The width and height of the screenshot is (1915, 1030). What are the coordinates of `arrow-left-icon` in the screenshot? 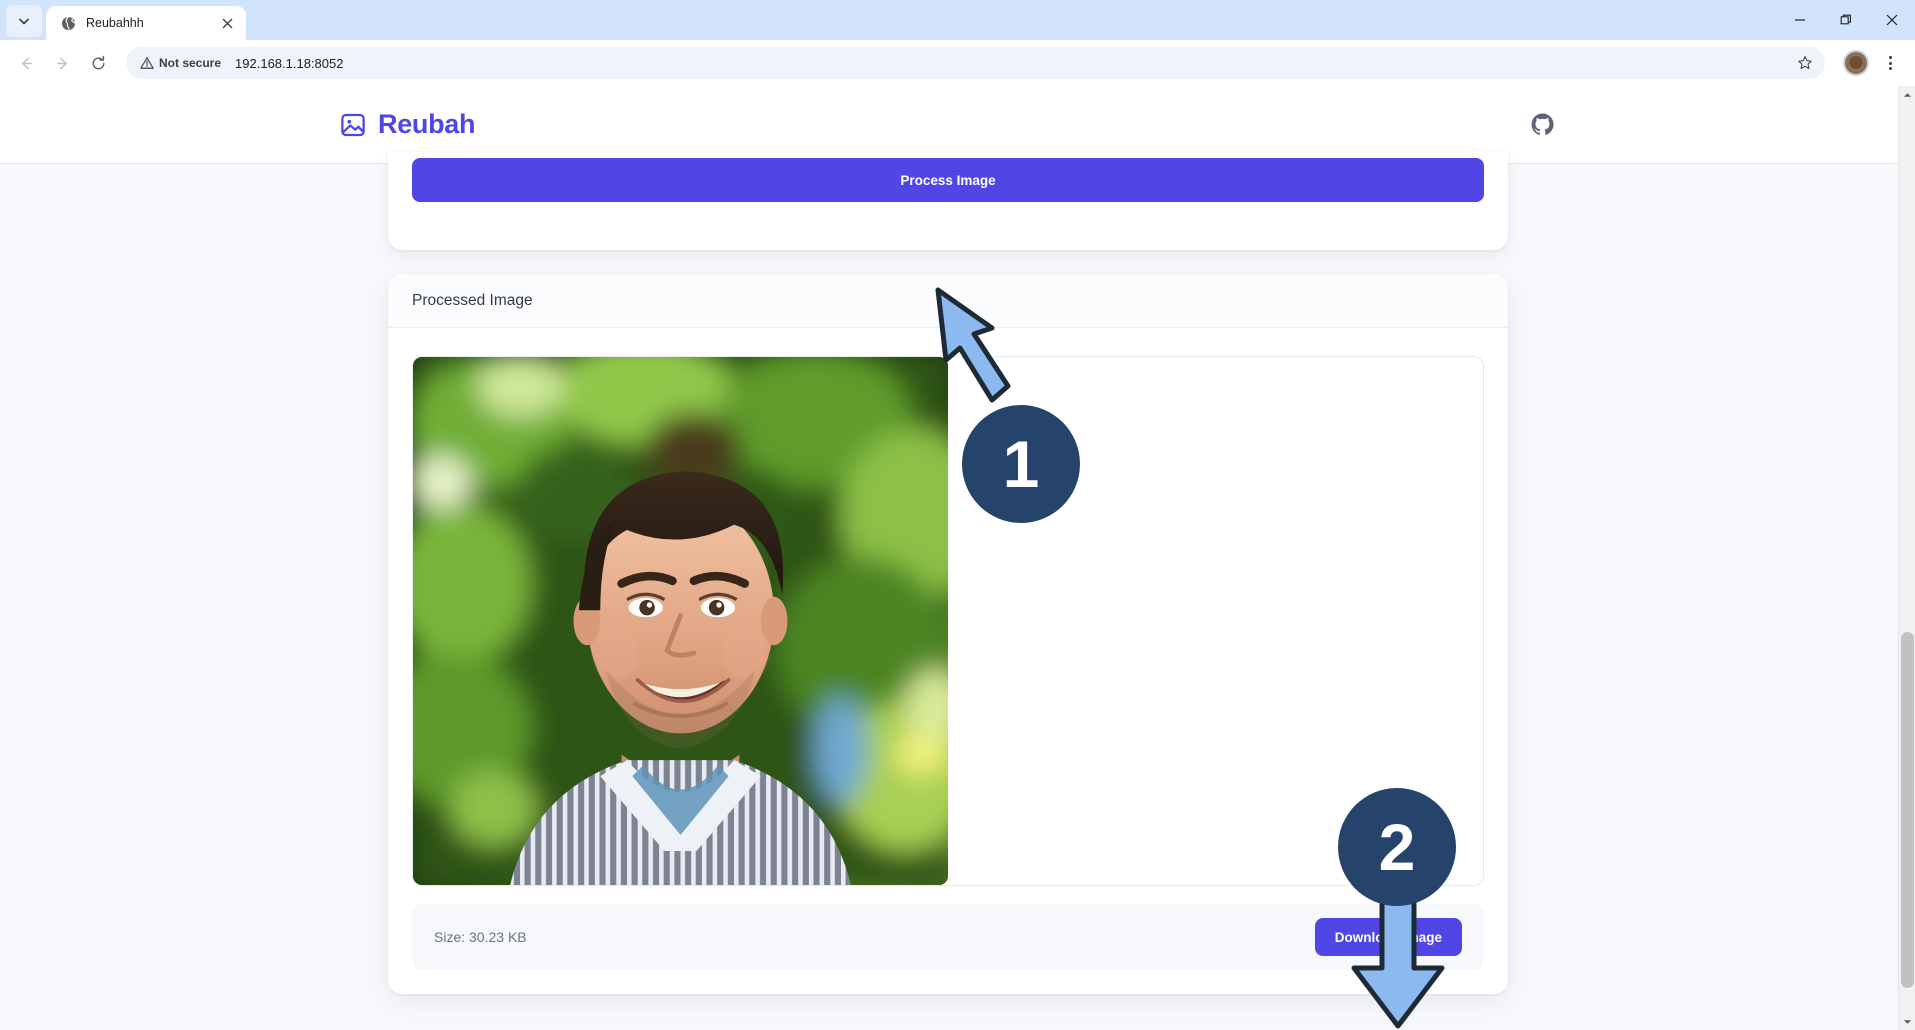 It's located at (26, 63).